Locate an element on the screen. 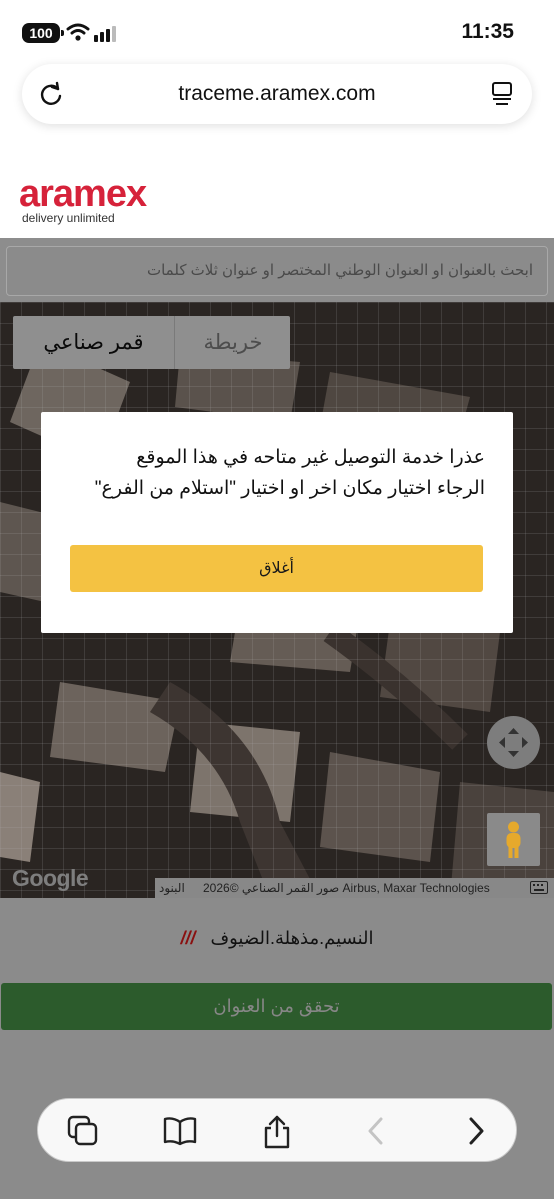  google-logo: Google is located at coordinates (50, 878).